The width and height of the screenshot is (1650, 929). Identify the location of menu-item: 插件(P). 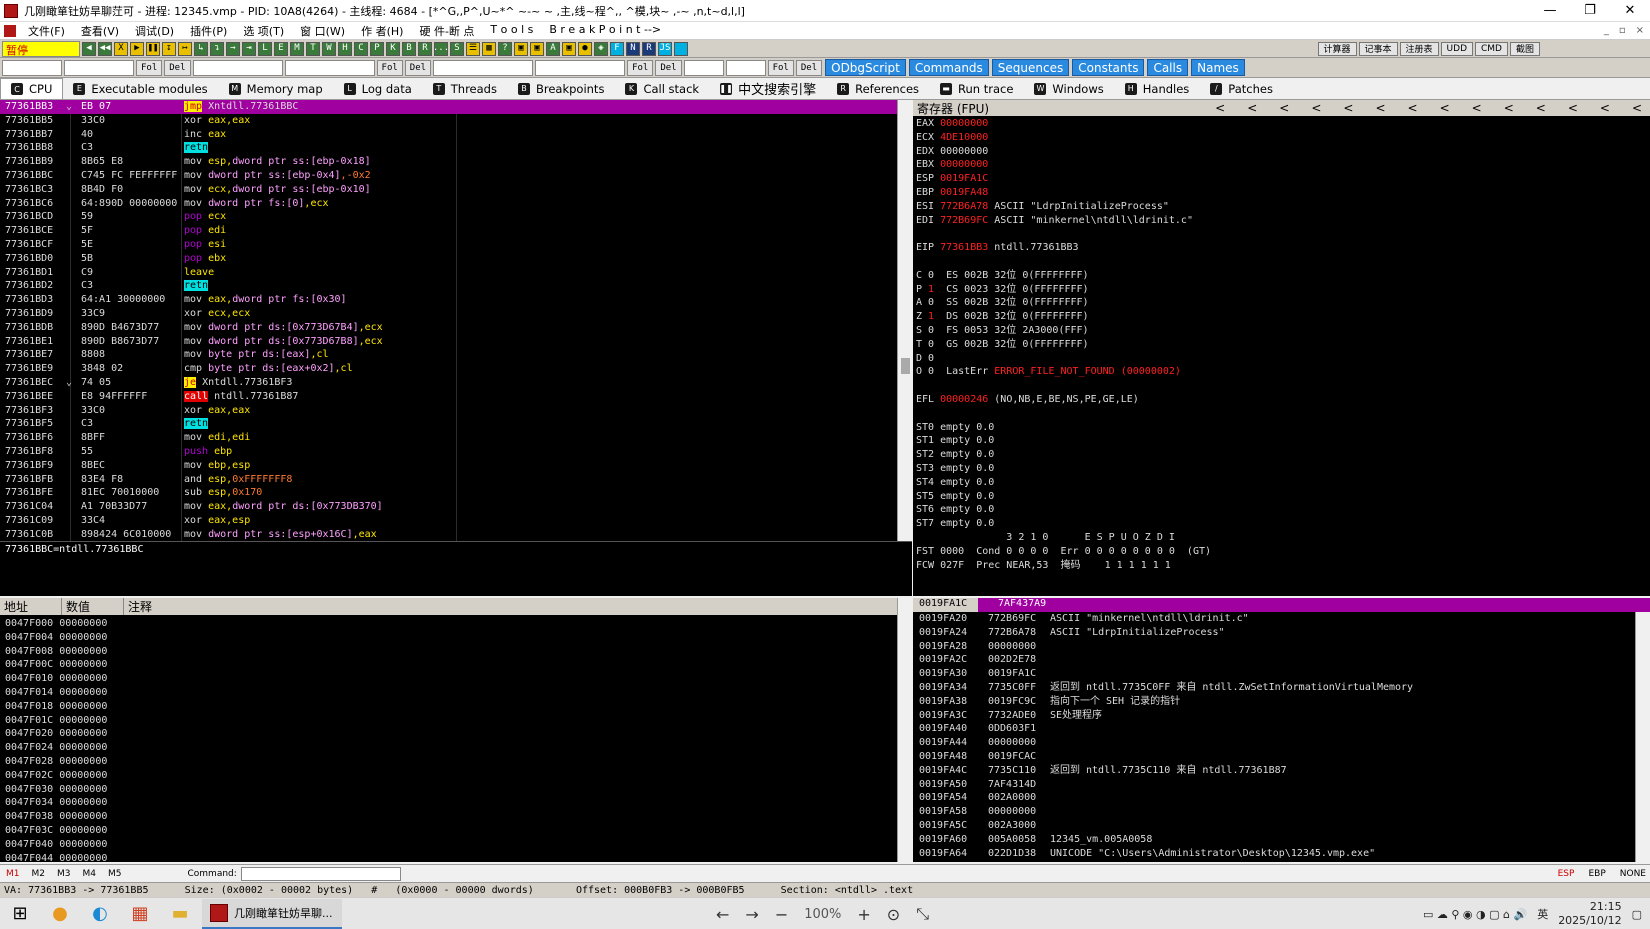
(208, 31).